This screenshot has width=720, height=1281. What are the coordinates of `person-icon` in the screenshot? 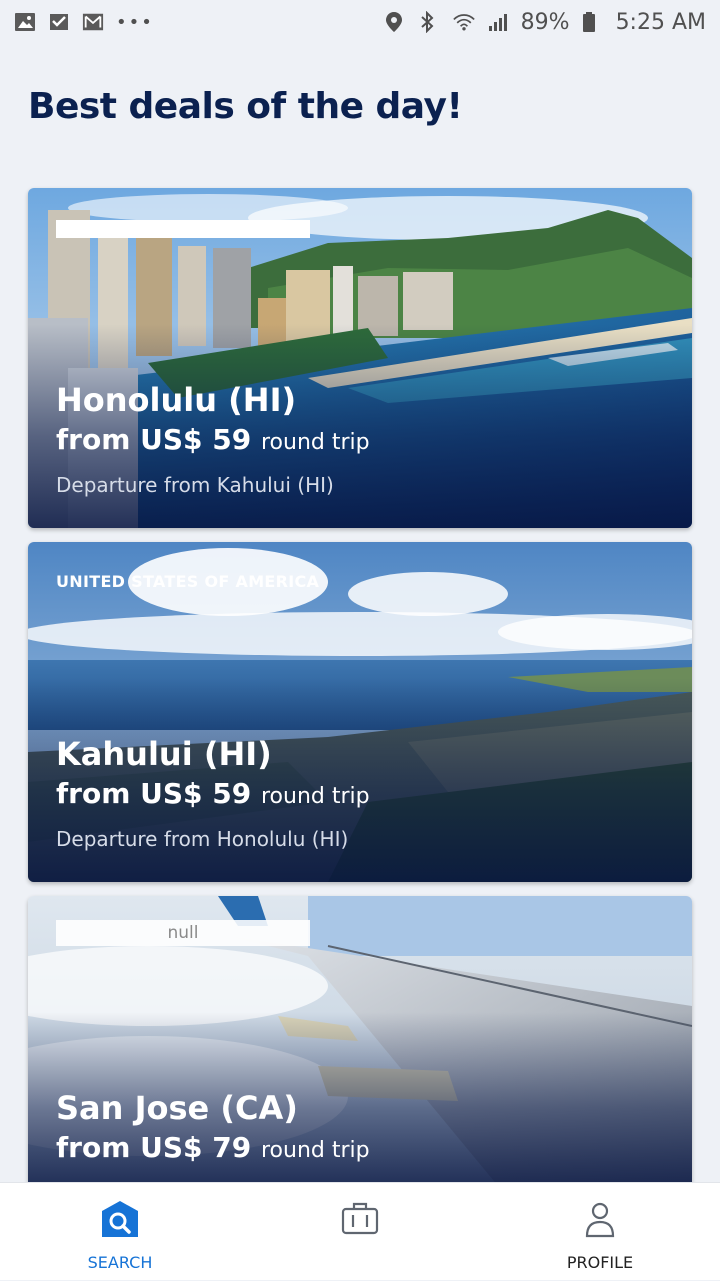 It's located at (600, 1219).